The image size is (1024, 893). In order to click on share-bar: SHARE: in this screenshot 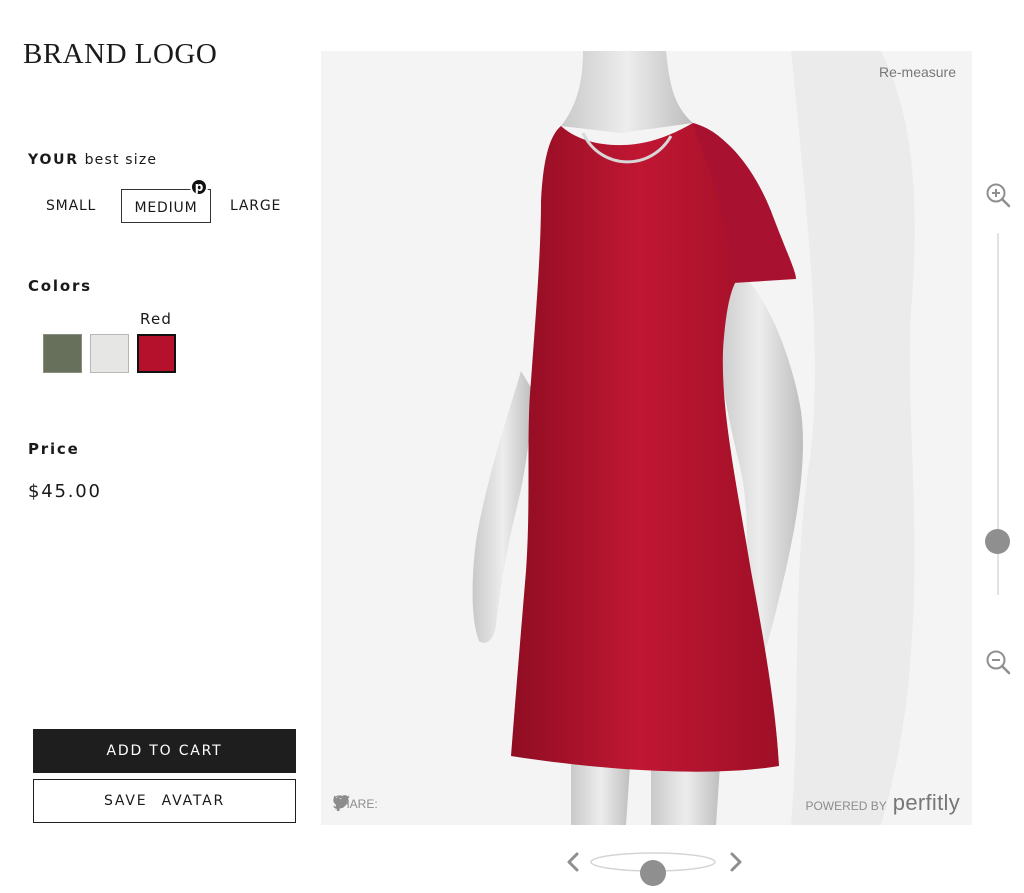, I will do `click(406, 804)`.